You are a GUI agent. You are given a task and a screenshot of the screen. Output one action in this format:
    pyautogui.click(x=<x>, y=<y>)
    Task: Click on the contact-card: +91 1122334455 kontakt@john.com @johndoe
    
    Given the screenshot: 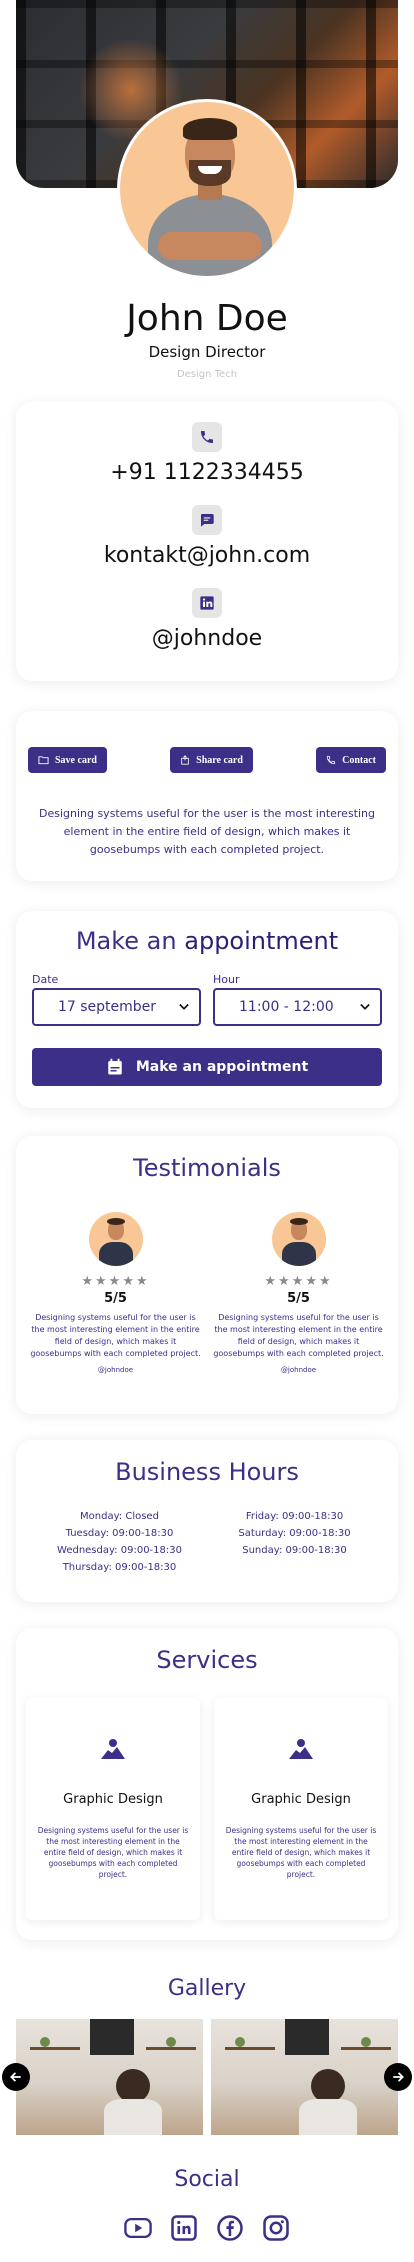 What is the action you would take?
    pyautogui.click(x=207, y=541)
    